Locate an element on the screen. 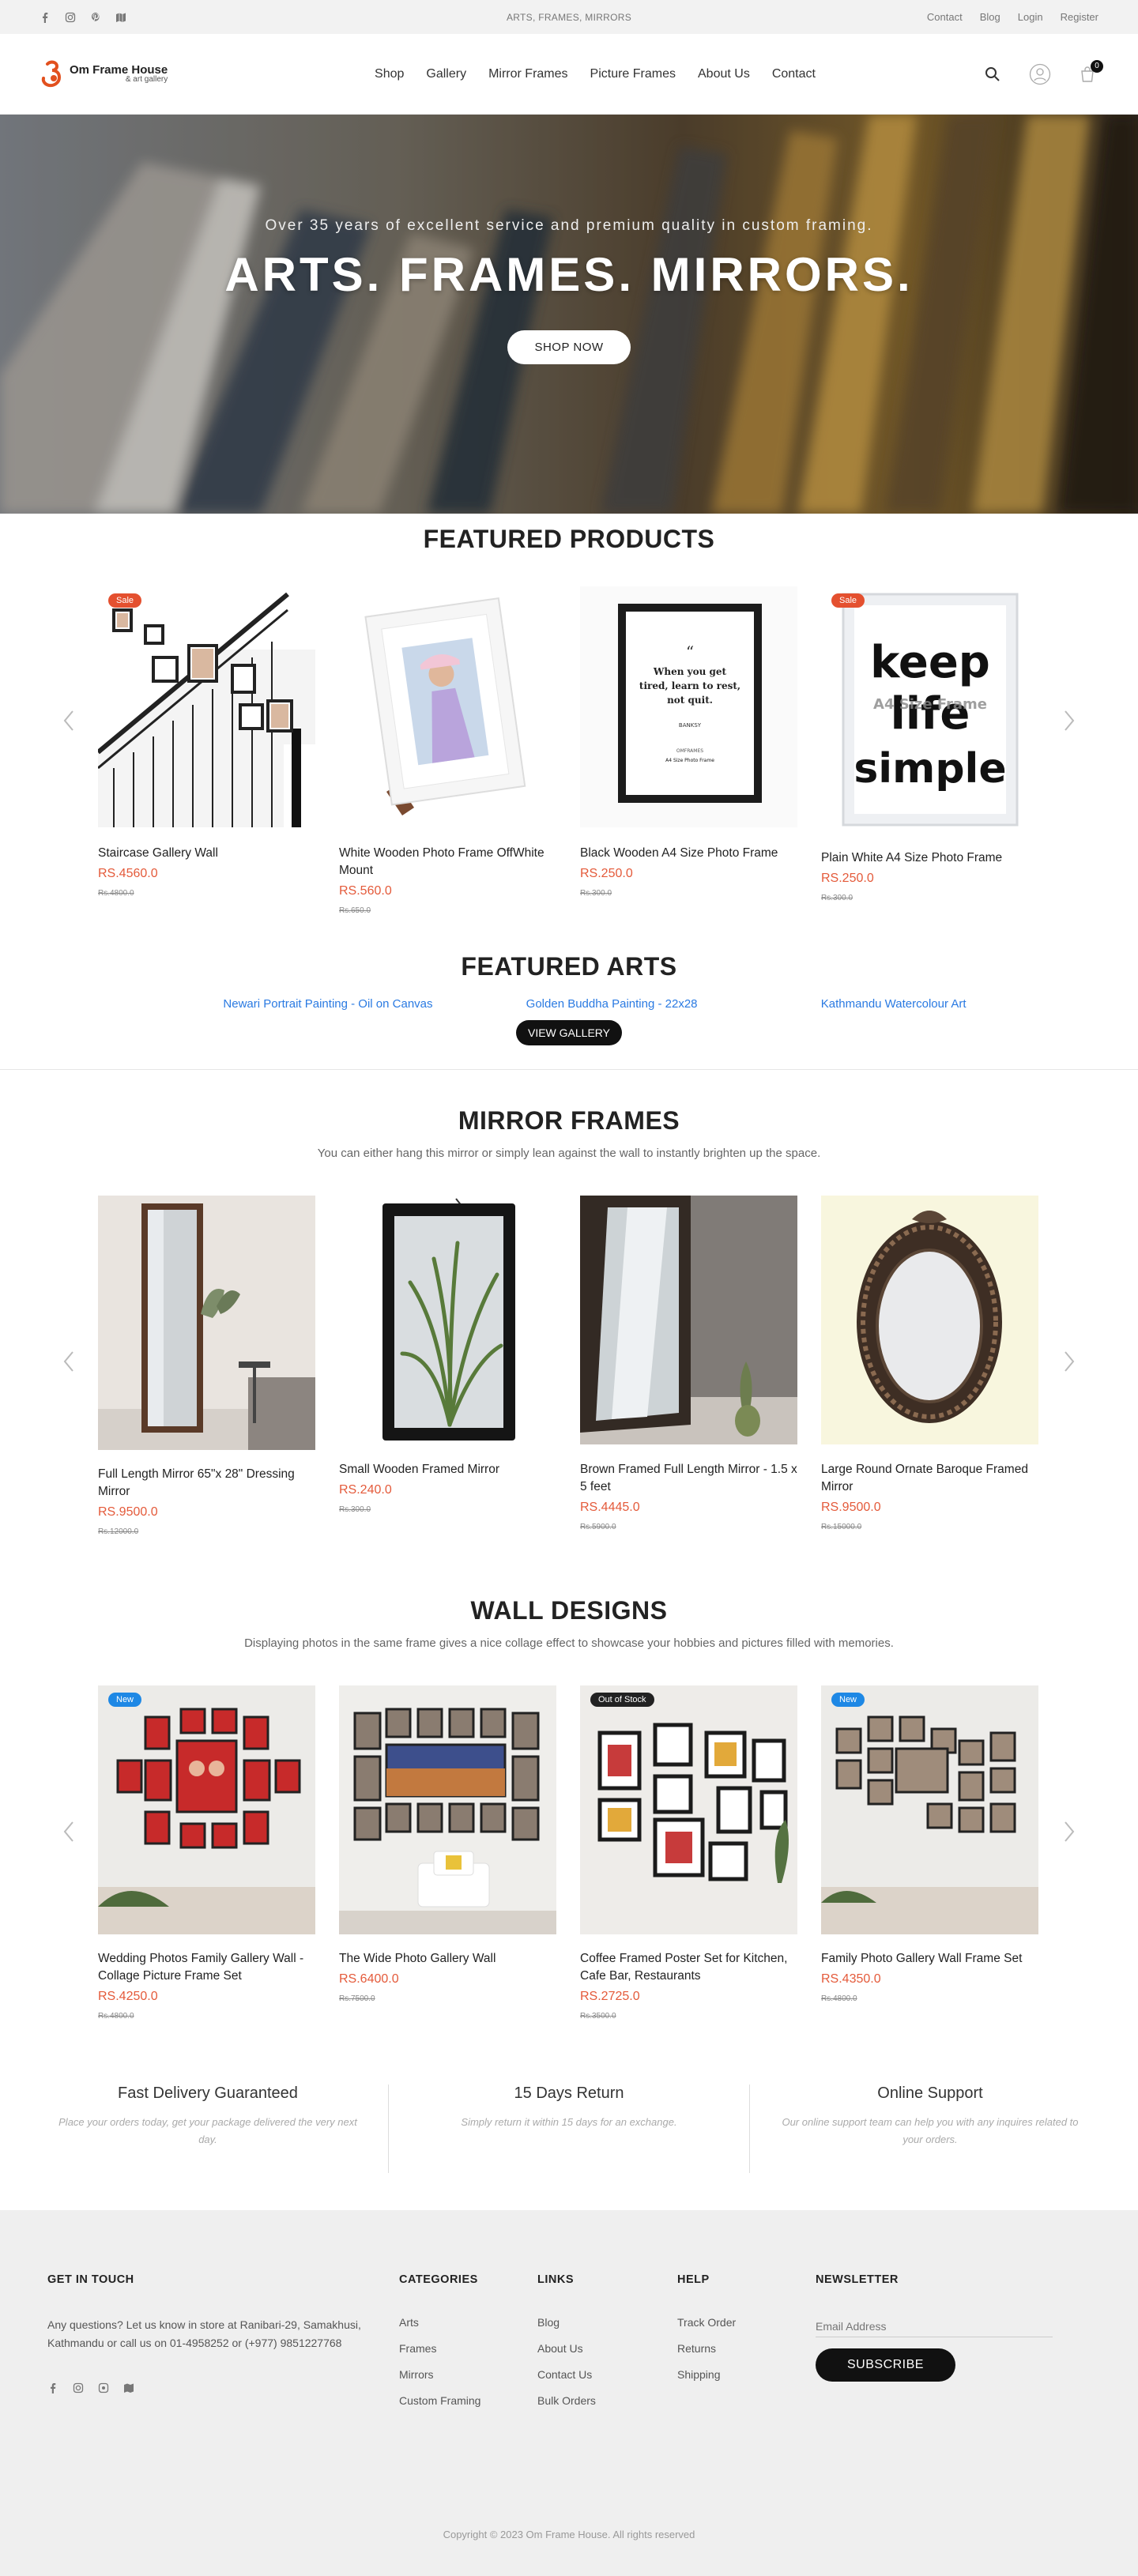 Image resolution: width=1138 pixels, height=2576 pixels. view-gallery-button: VIEW GALLERY is located at coordinates (569, 1032).